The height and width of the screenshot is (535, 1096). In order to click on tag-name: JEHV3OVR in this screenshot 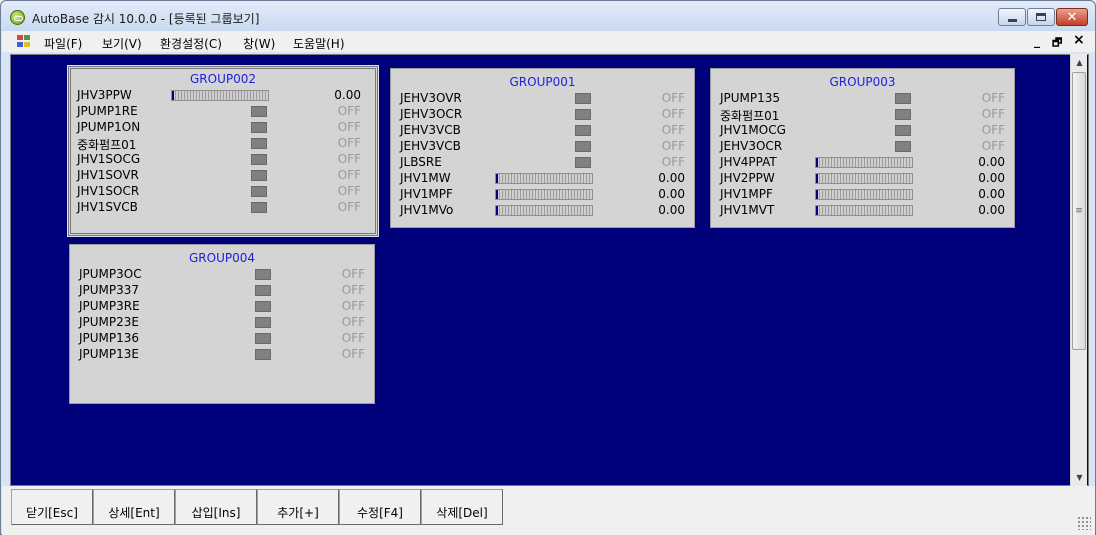, I will do `click(431, 98)`.